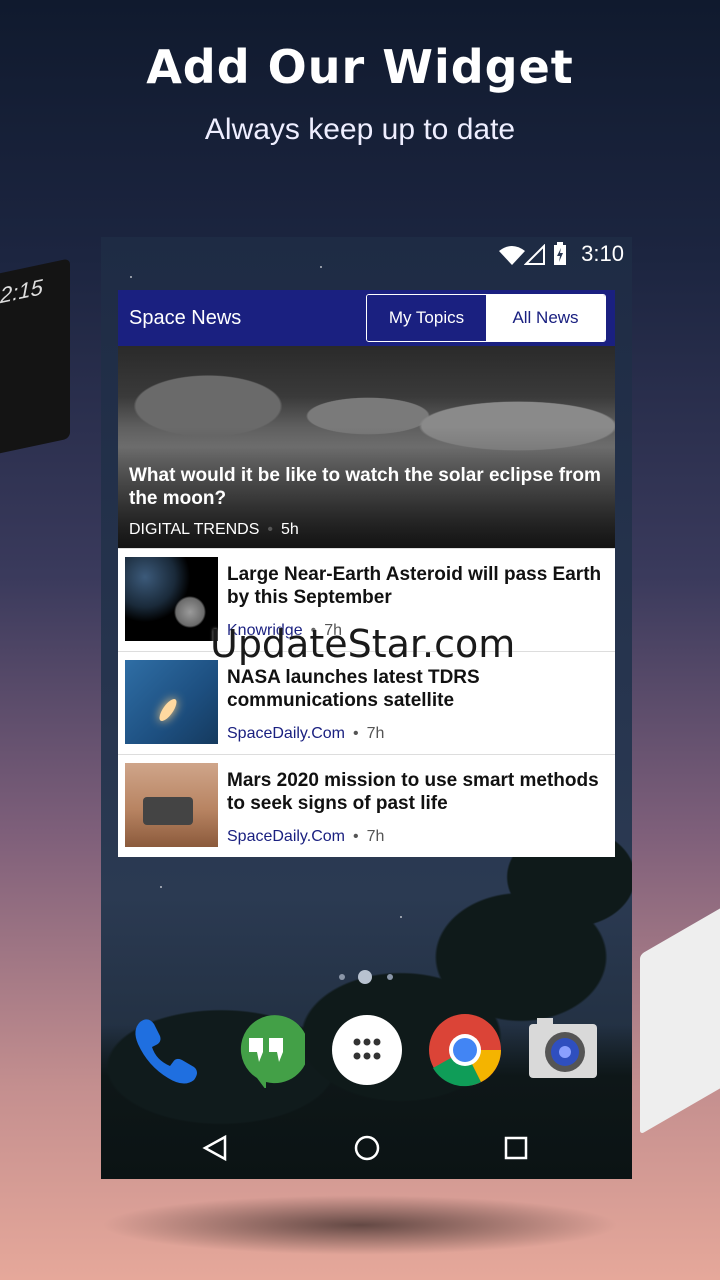 The height and width of the screenshot is (1280, 720). Describe the element at coordinates (360, 67) in the screenshot. I see `promo-headline: Add Our Widget` at that location.